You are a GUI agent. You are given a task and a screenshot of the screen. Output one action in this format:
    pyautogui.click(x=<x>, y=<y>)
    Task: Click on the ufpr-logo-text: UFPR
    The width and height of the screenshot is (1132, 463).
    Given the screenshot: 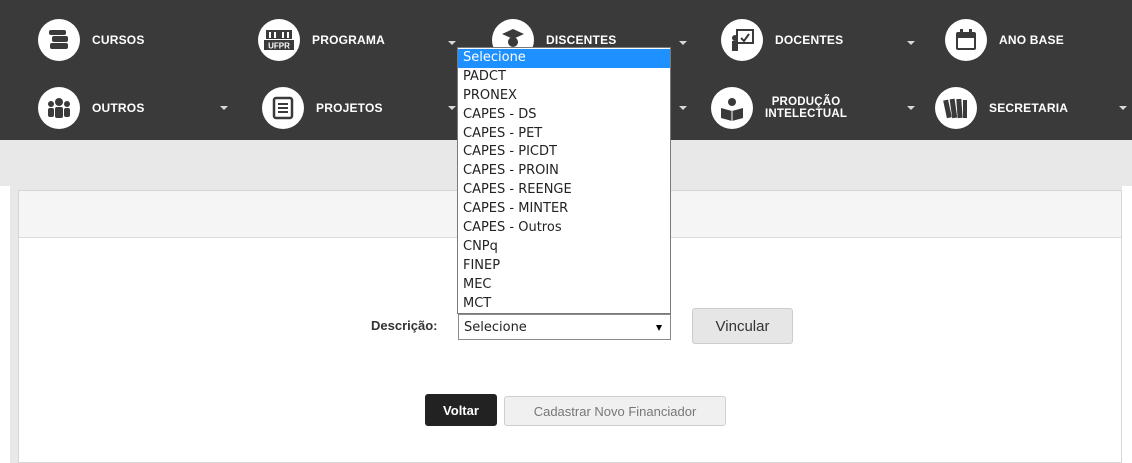 What is the action you would take?
    pyautogui.click(x=279, y=46)
    